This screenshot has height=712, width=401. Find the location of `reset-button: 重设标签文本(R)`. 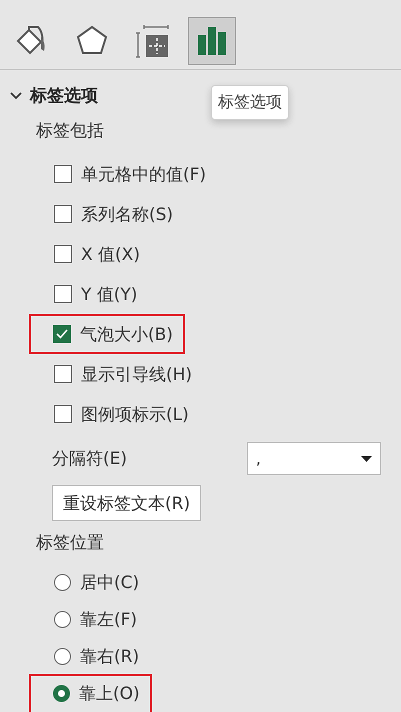

reset-button: 重设标签文本(R) is located at coordinates (127, 503).